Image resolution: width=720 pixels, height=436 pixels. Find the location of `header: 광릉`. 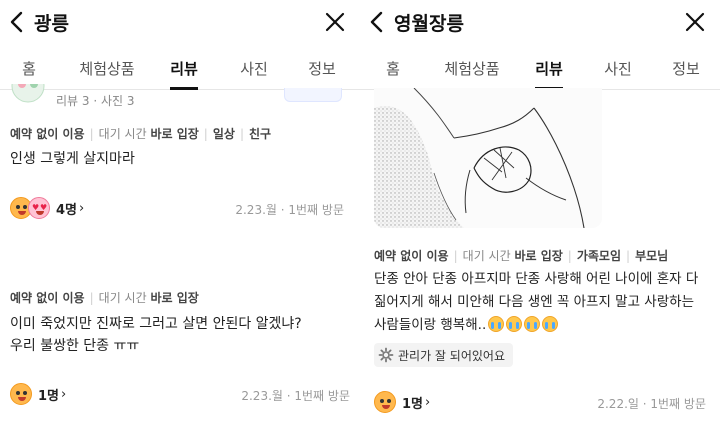

header: 광릉 is located at coordinates (180, 22).